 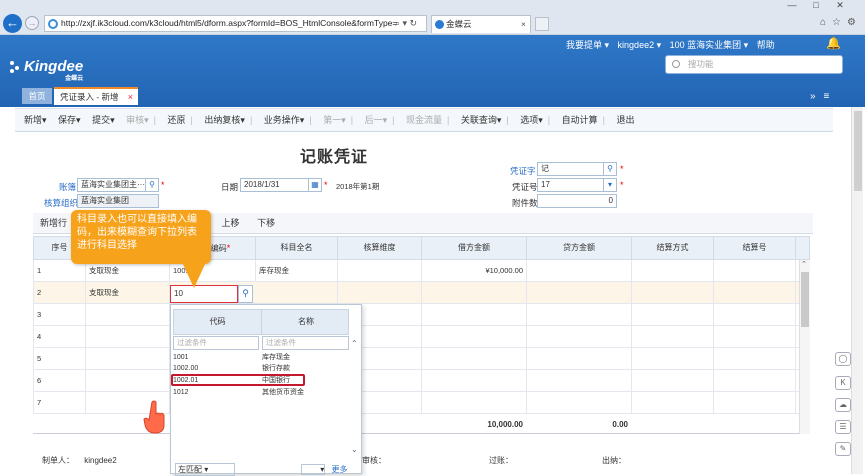 What do you see at coordinates (113, 184) in the screenshot?
I see `account-book-value: 蓝海实业集团主···` at bounding box center [113, 184].